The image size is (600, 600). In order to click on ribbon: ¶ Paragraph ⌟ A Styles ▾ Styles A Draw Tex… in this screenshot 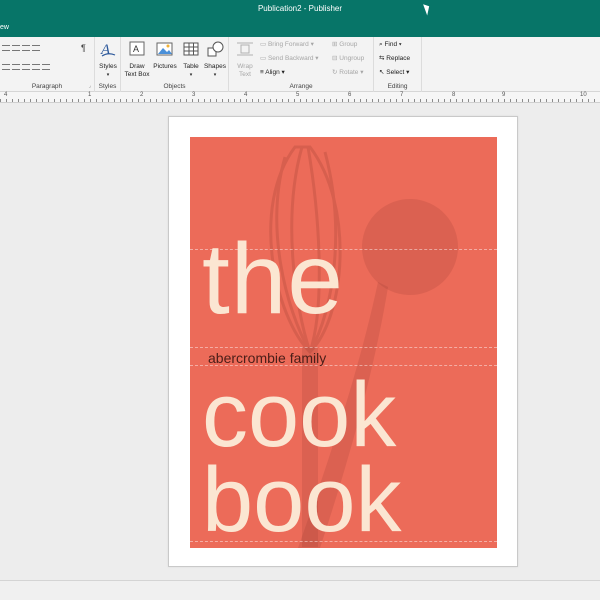, I will do `click(300, 64)`.